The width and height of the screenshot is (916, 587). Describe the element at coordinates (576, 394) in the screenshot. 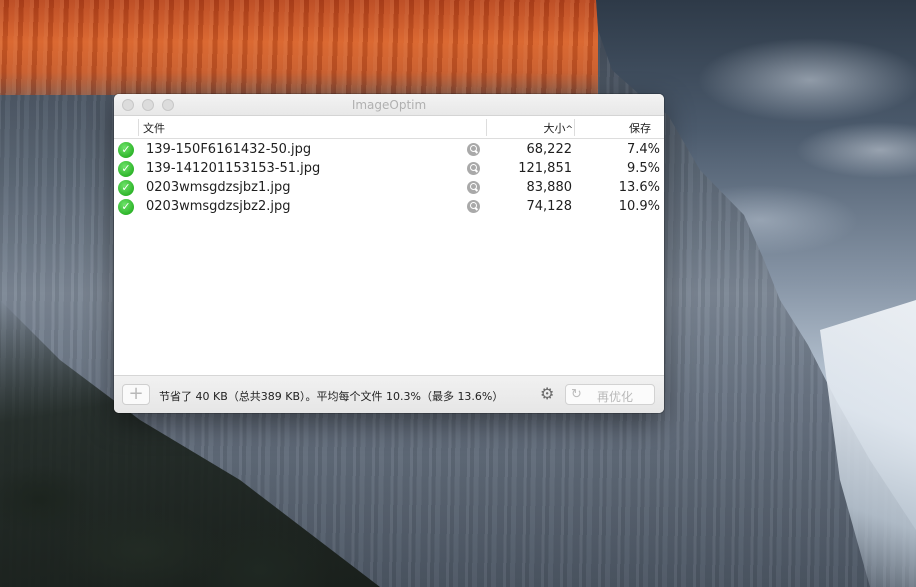

I see `refresh-icon: ↻` at that location.